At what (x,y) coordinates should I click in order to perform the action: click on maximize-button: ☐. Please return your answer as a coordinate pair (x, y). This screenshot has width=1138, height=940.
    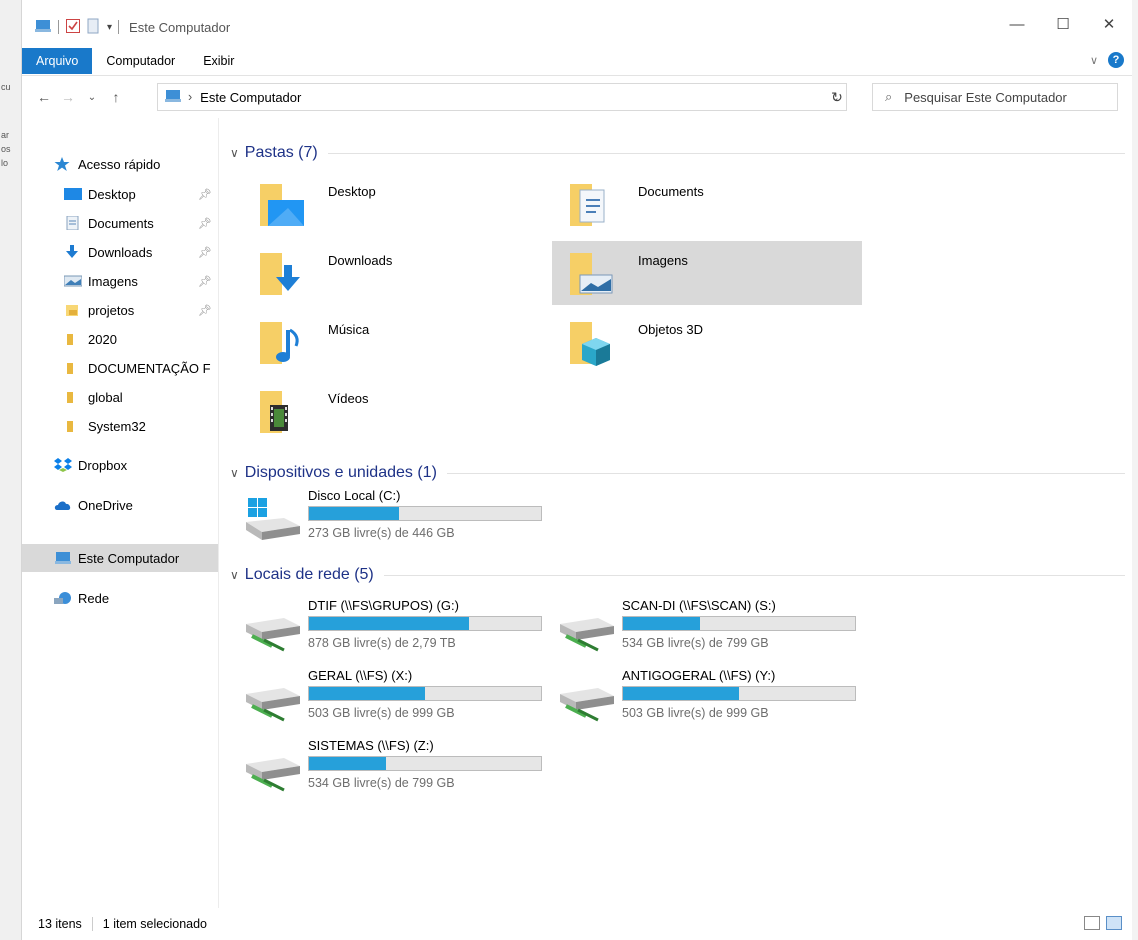
    Looking at the image, I should click on (1063, 24).